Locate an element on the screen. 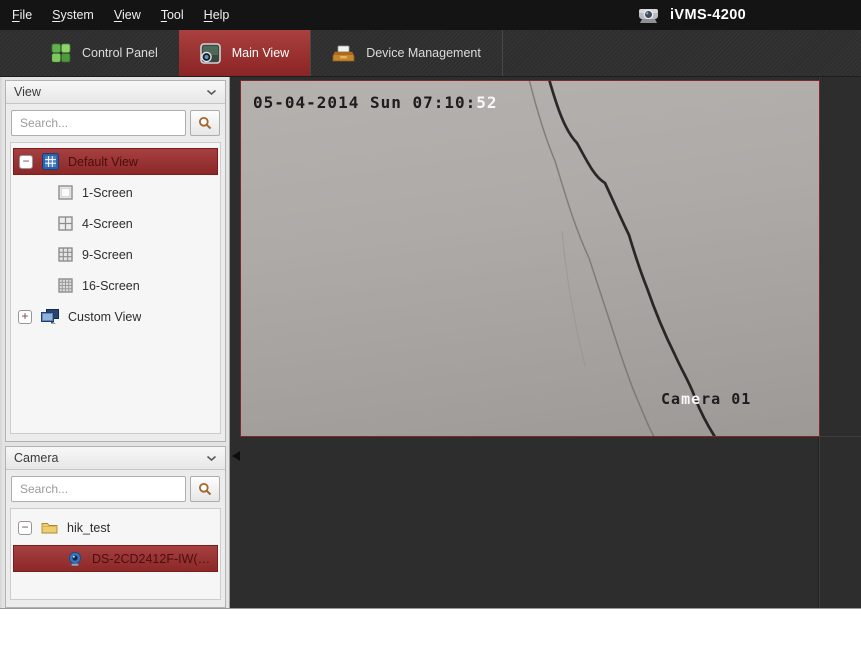  screen-16-icon is located at coordinates (65, 285).